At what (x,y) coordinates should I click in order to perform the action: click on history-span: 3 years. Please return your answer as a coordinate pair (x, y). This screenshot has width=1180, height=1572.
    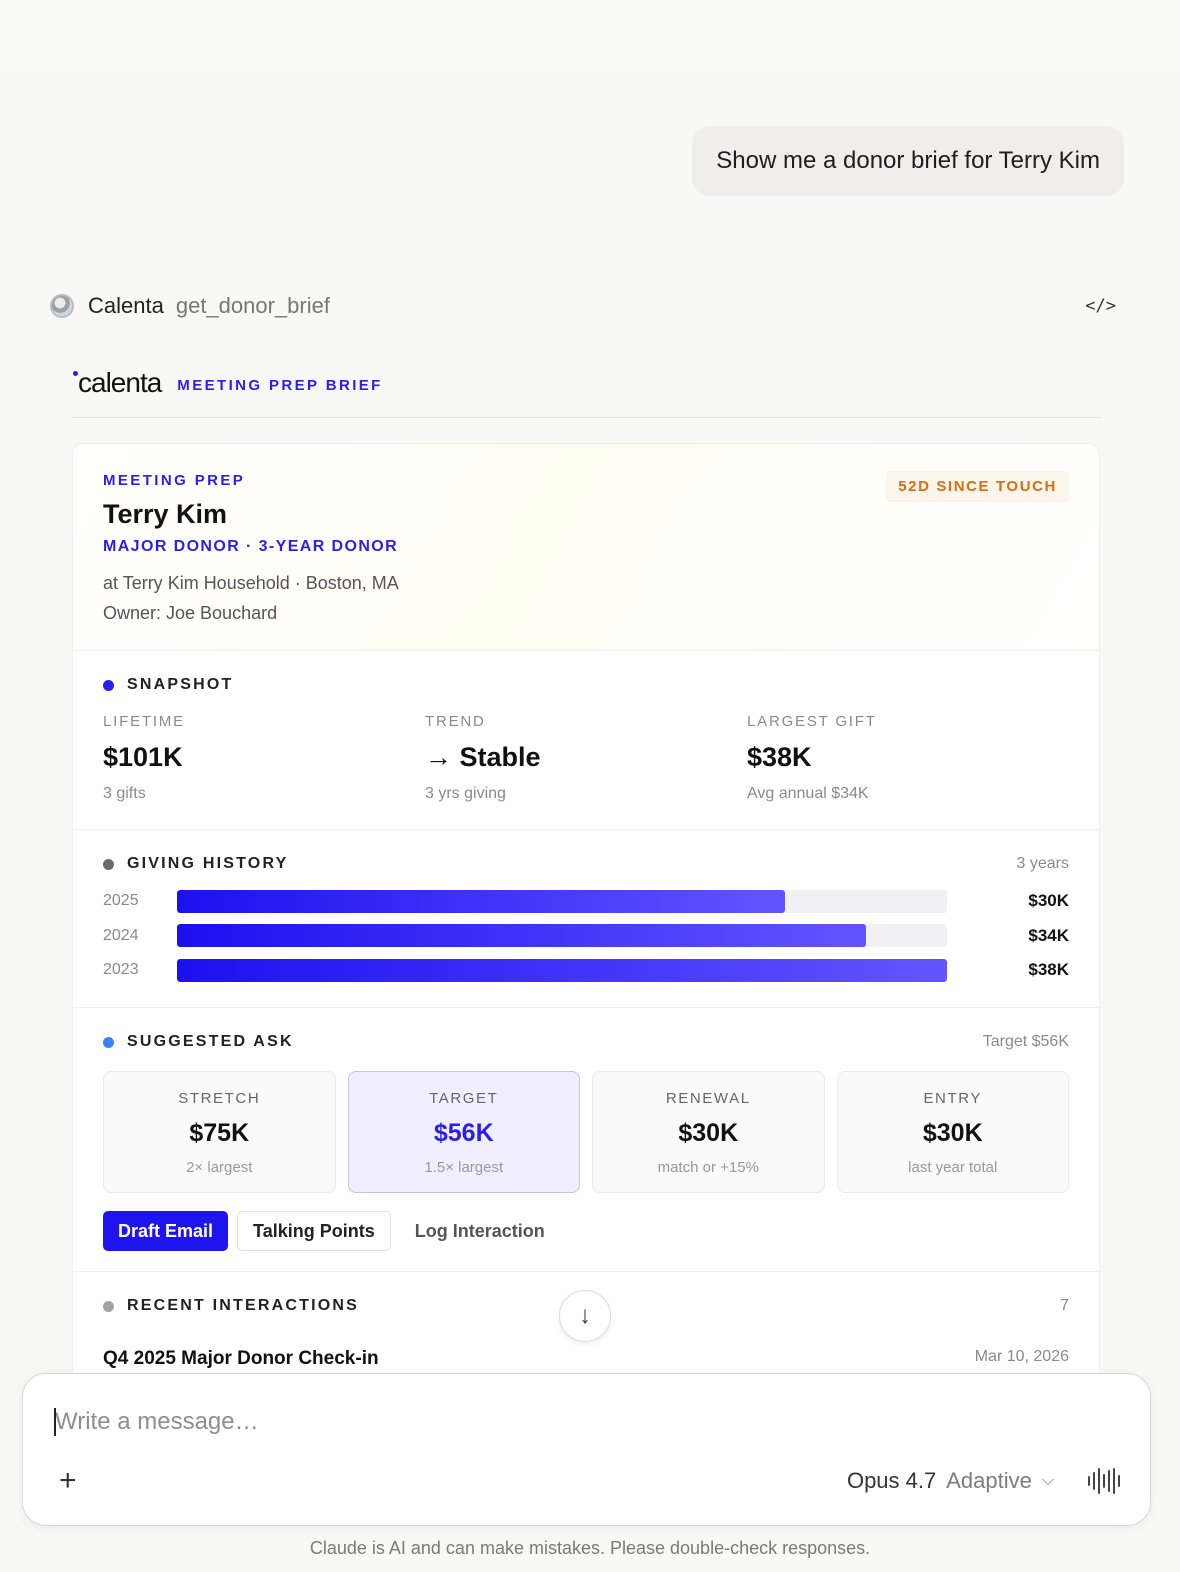
    Looking at the image, I should click on (1042, 863).